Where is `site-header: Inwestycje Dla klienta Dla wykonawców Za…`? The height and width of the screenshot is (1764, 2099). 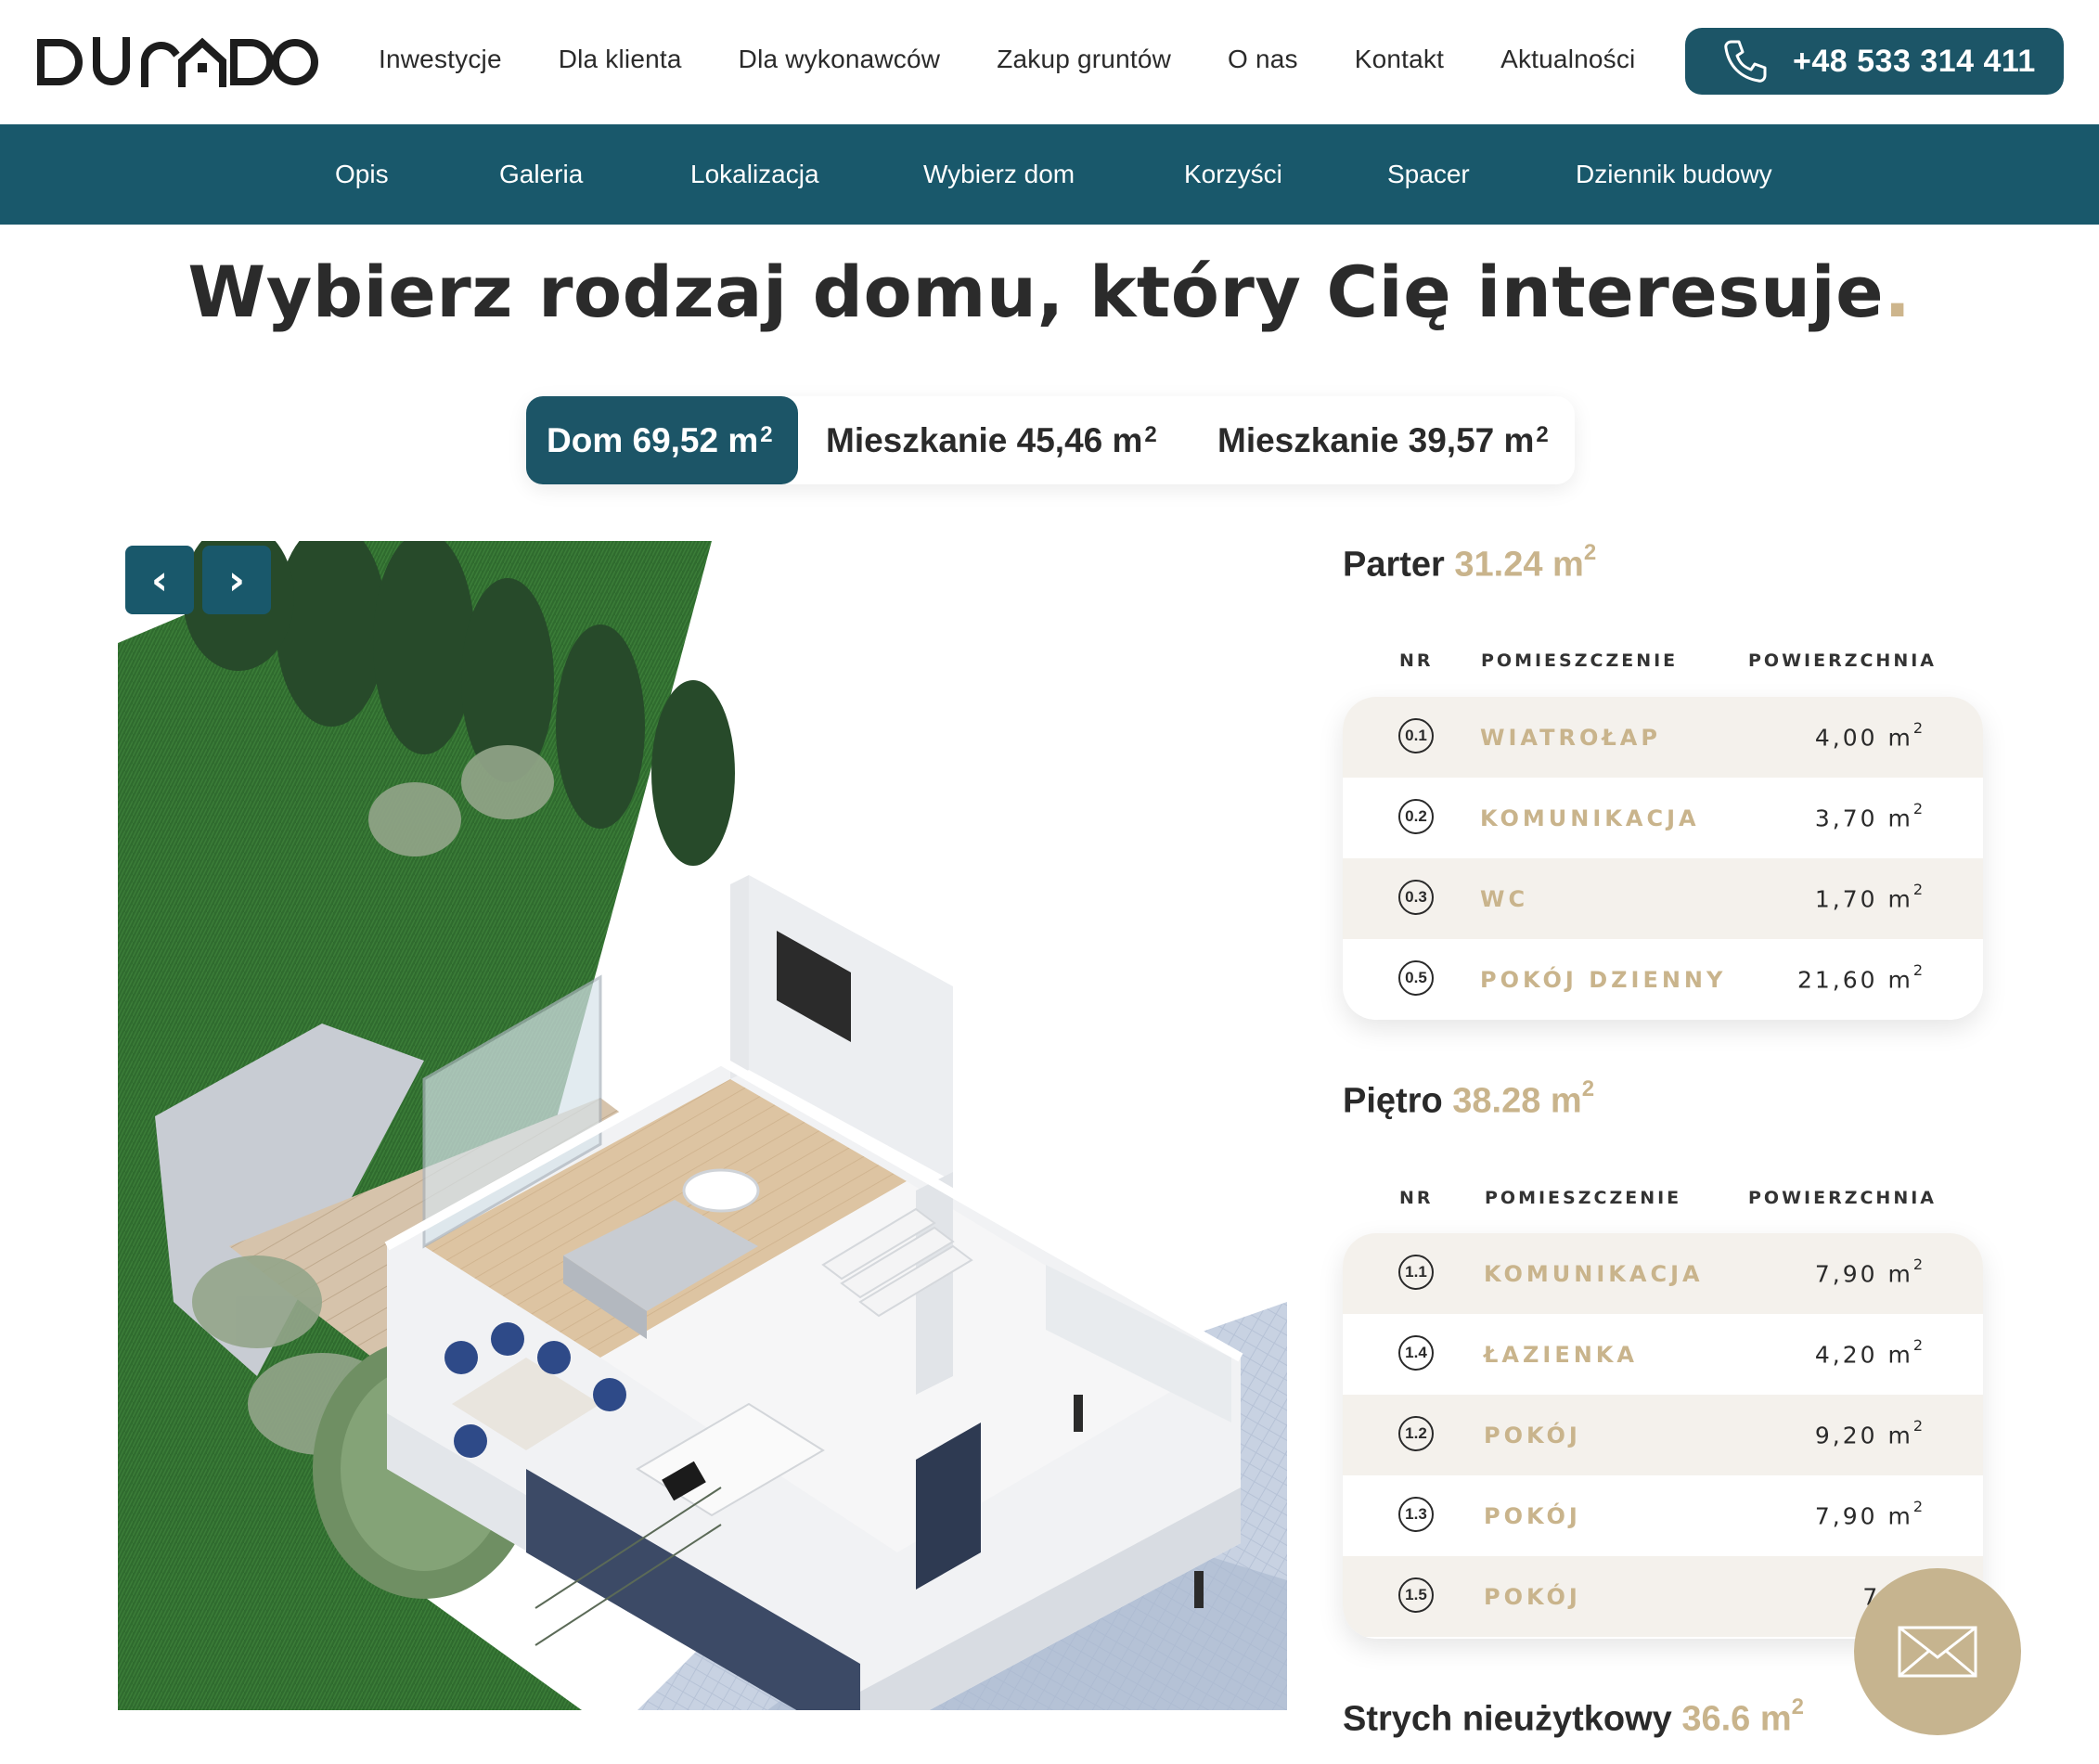 site-header: Inwestycje Dla klienta Dla wykonawców Za… is located at coordinates (1049, 62).